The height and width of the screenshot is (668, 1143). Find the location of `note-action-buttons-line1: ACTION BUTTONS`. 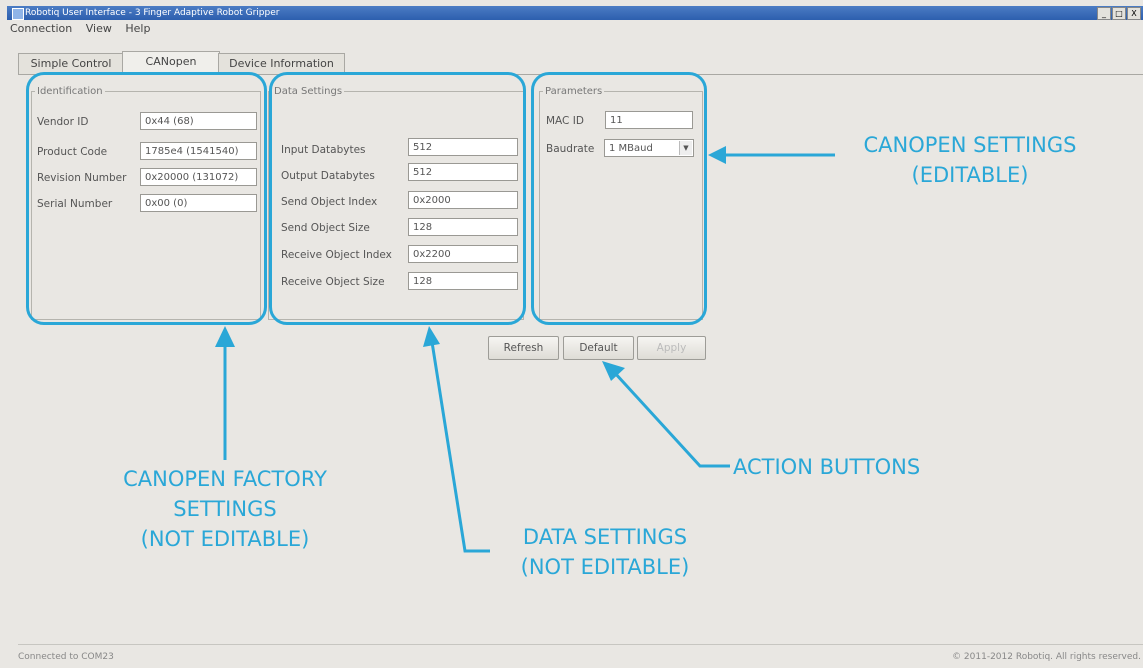

note-action-buttons-line1: ACTION BUTTONS is located at coordinates (827, 467).